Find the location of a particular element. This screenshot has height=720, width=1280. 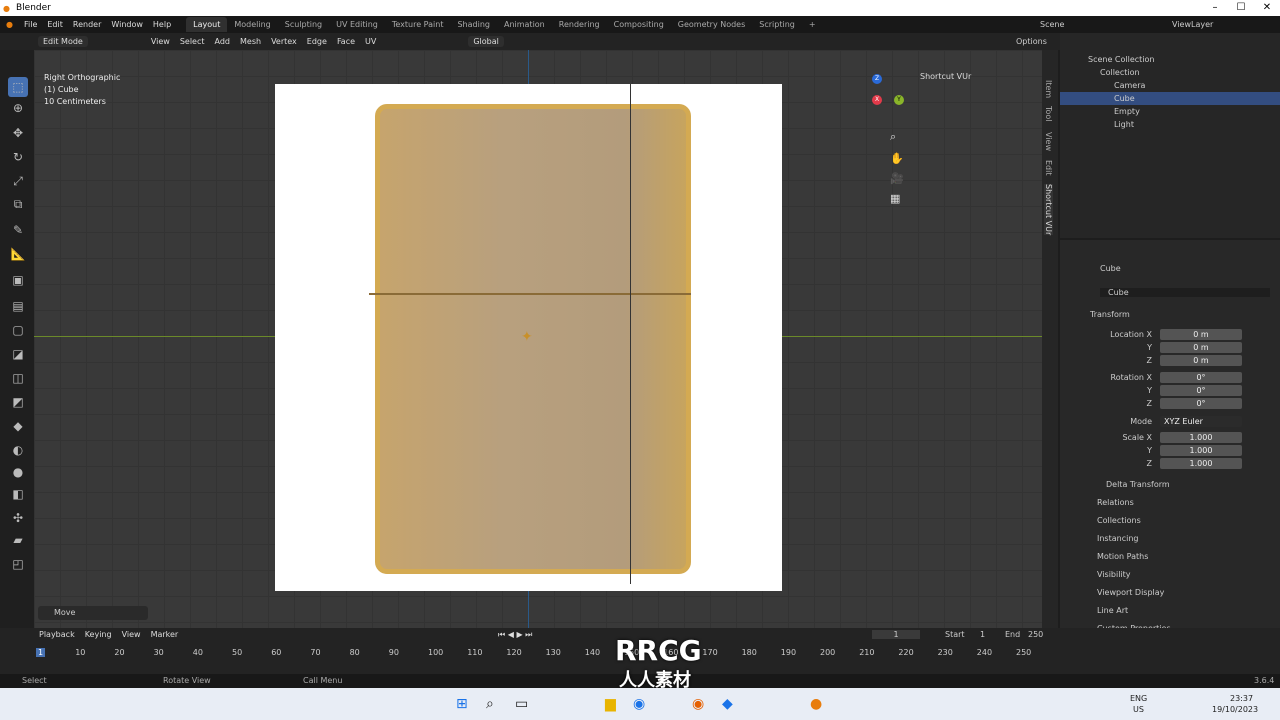

tab-layout: Layout is located at coordinates (207, 24).